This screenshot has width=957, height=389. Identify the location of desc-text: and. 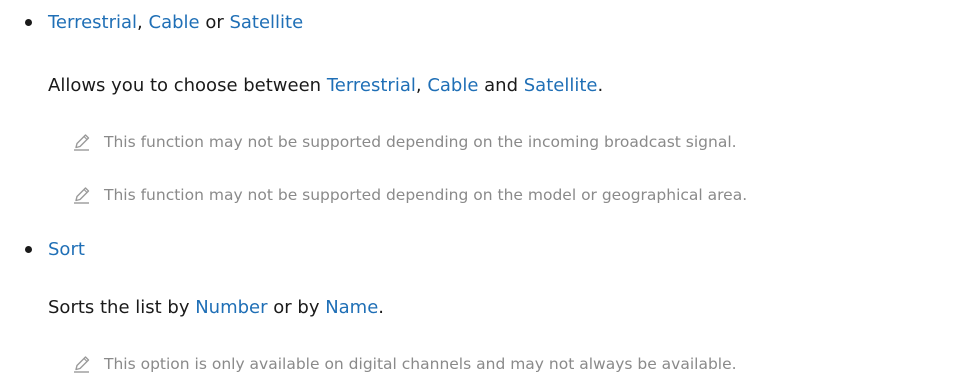
(501, 85).